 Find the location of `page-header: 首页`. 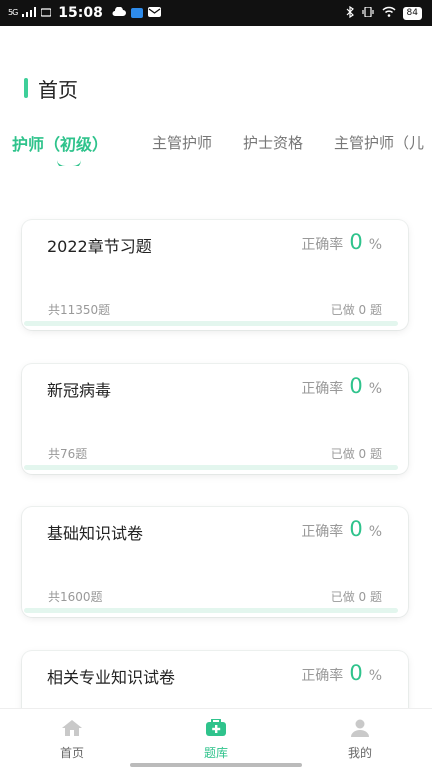

page-header: 首页 is located at coordinates (51, 89).